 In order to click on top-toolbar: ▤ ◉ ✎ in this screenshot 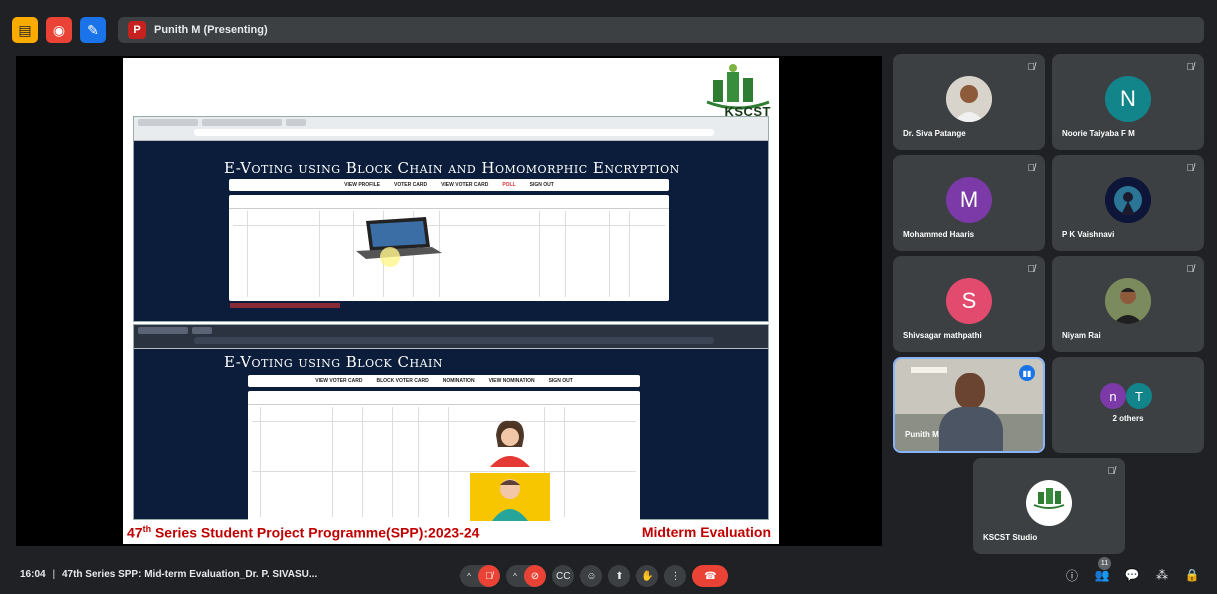, I will do `click(59, 30)`.